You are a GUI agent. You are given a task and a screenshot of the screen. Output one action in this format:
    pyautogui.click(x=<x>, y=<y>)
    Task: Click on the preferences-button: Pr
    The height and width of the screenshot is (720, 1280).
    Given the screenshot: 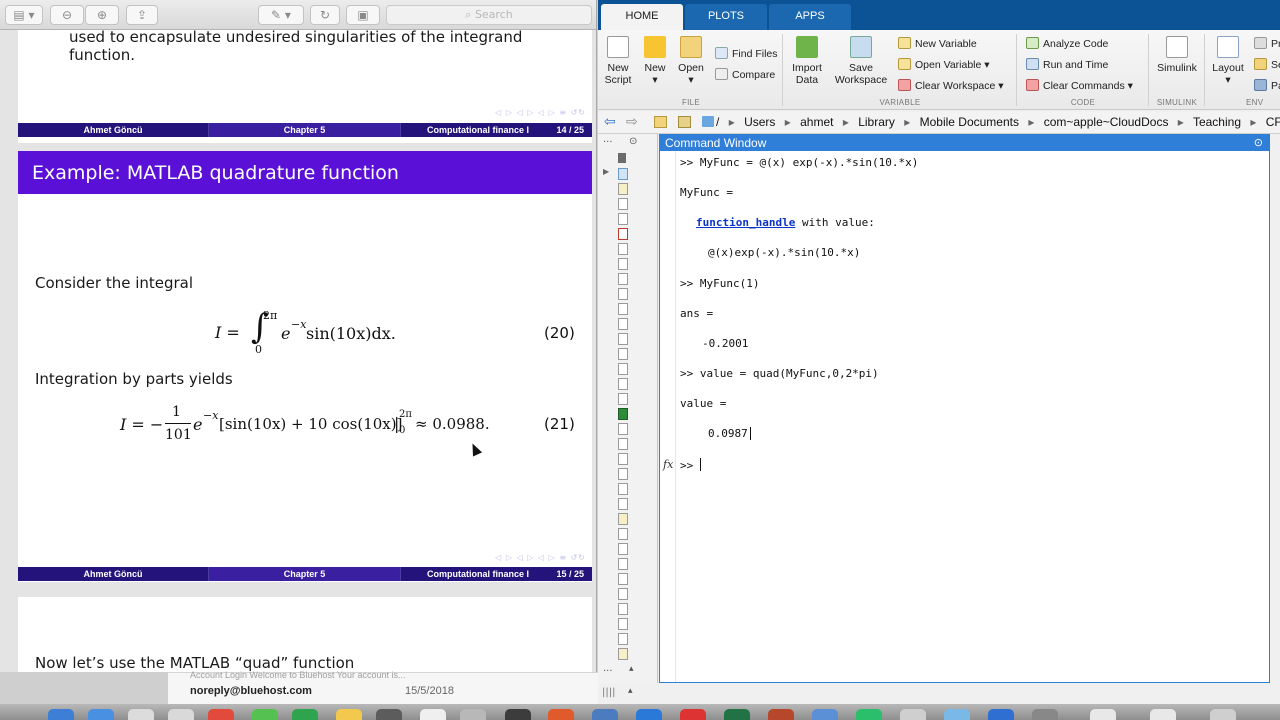 What is the action you would take?
    pyautogui.click(x=1267, y=43)
    